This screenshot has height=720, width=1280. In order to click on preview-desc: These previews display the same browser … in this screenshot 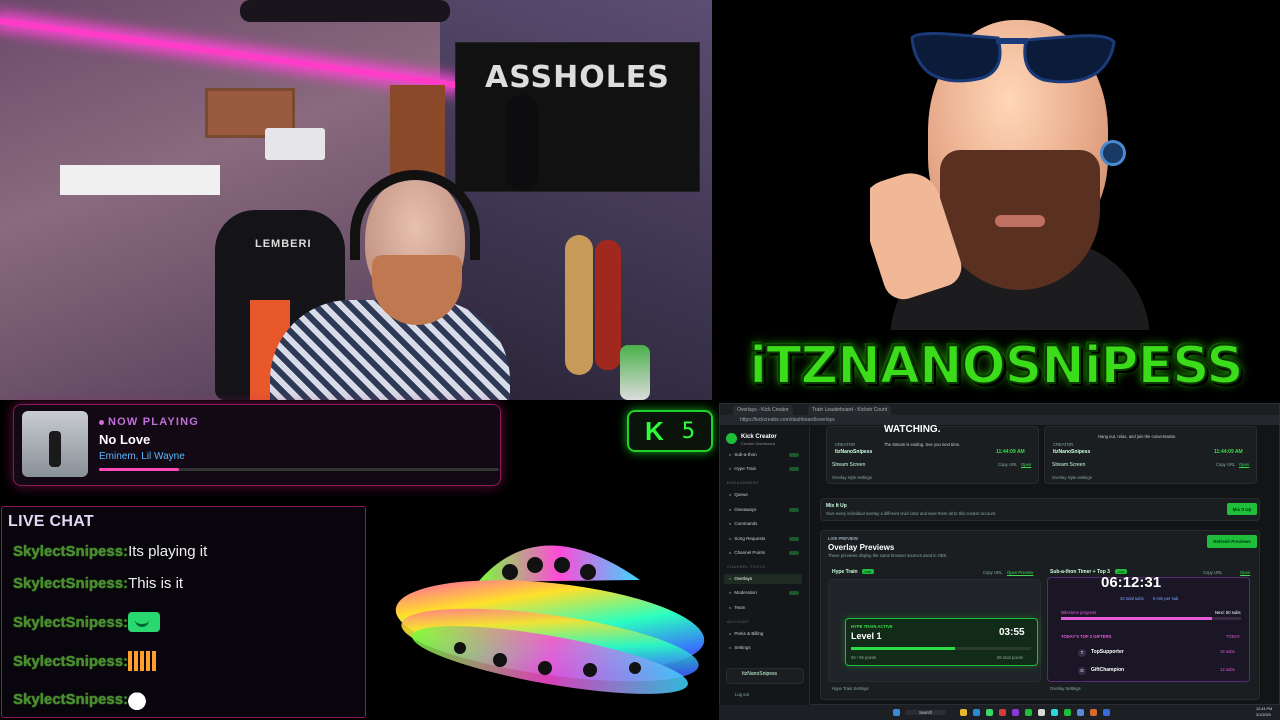, I will do `click(888, 555)`.